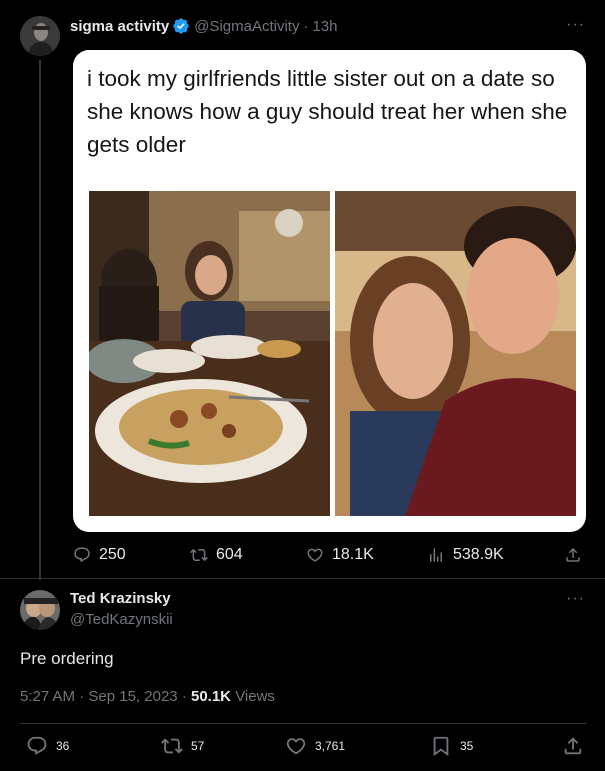  I want to click on repost-count: 57, so click(198, 746).